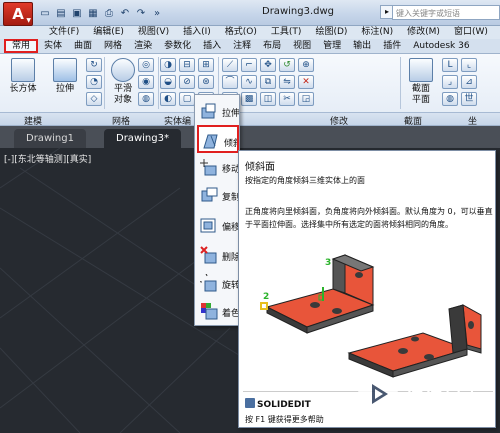 The image size is (500, 433). Describe the element at coordinates (218, 311) in the screenshot. I see `dropdown-item-color-face: 着色` at that location.